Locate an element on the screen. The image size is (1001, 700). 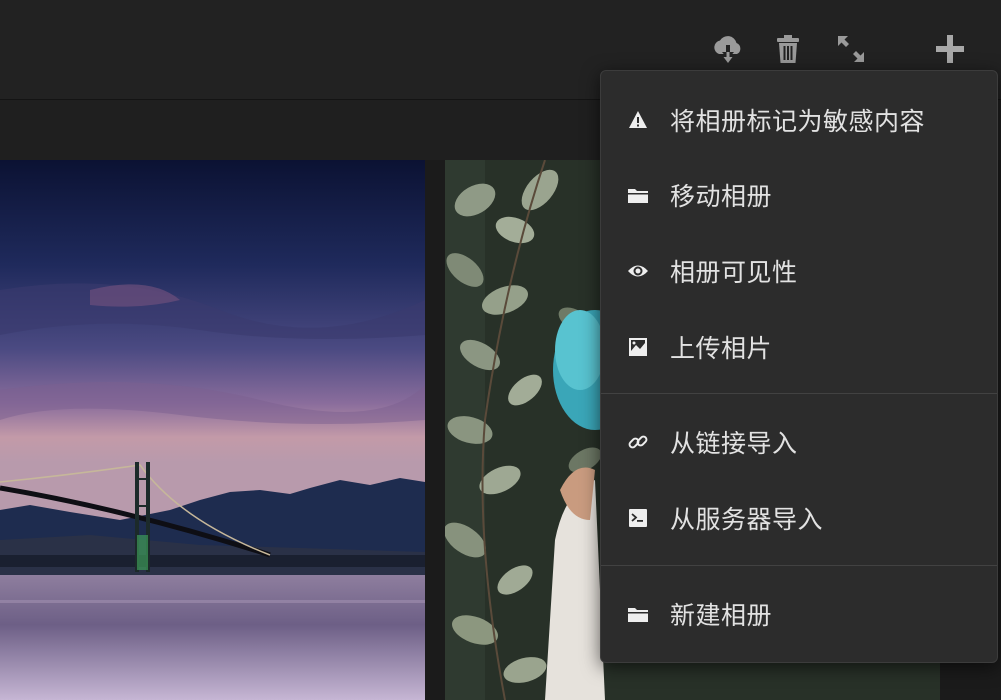
delete-button is located at coordinates (788, 49).